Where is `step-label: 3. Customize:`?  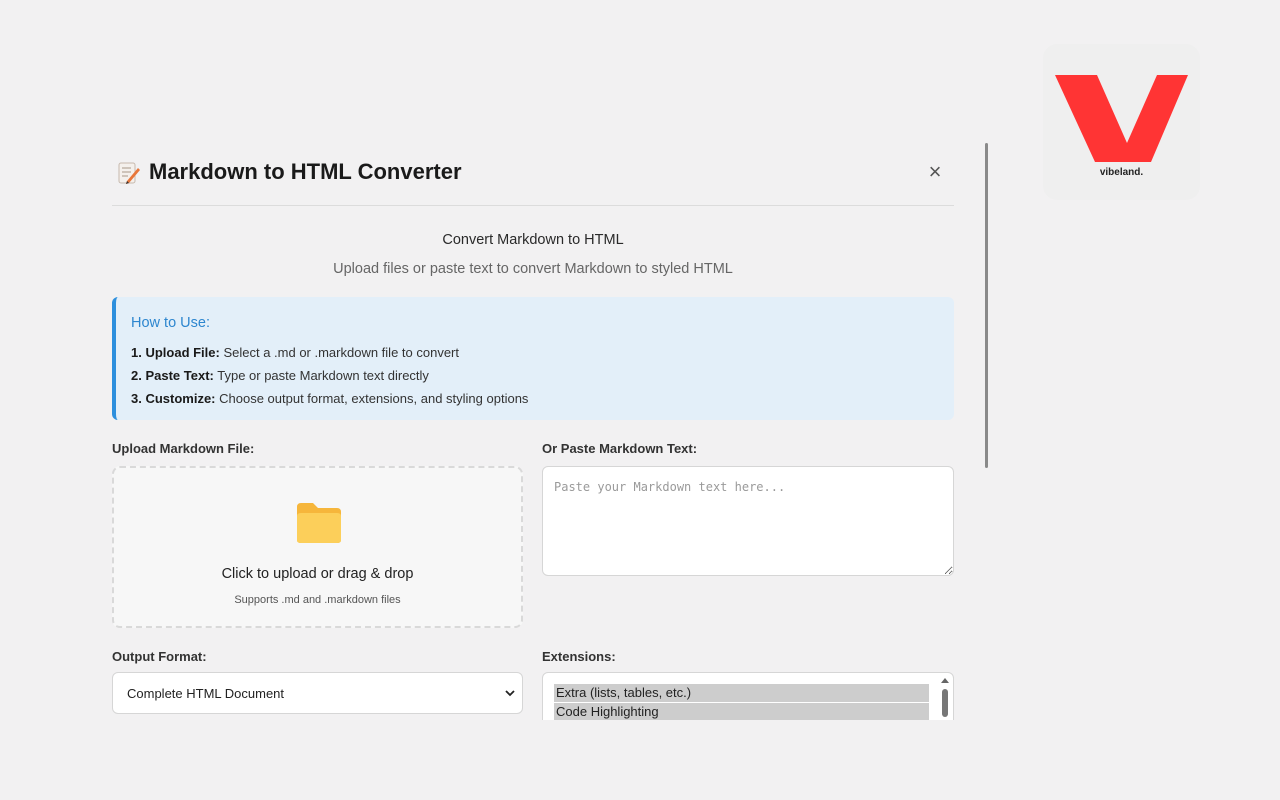 step-label: 3. Customize: is located at coordinates (173, 398).